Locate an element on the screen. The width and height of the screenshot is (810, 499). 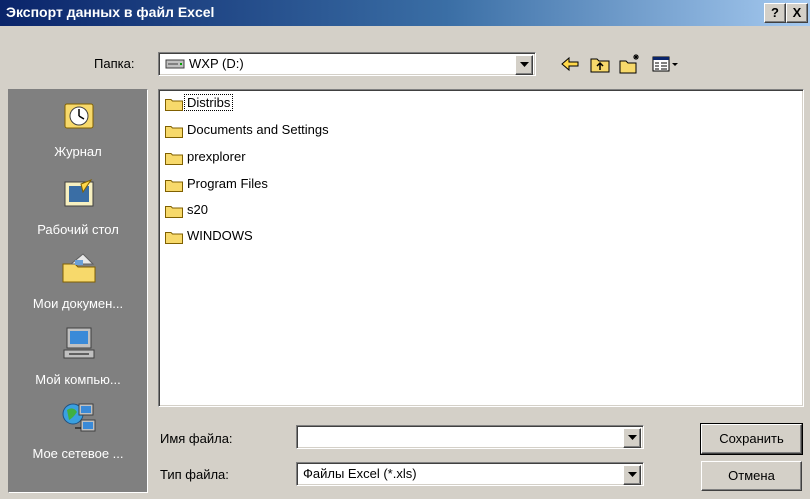
places-item-history: Журнал is located at coordinates (78, 136).